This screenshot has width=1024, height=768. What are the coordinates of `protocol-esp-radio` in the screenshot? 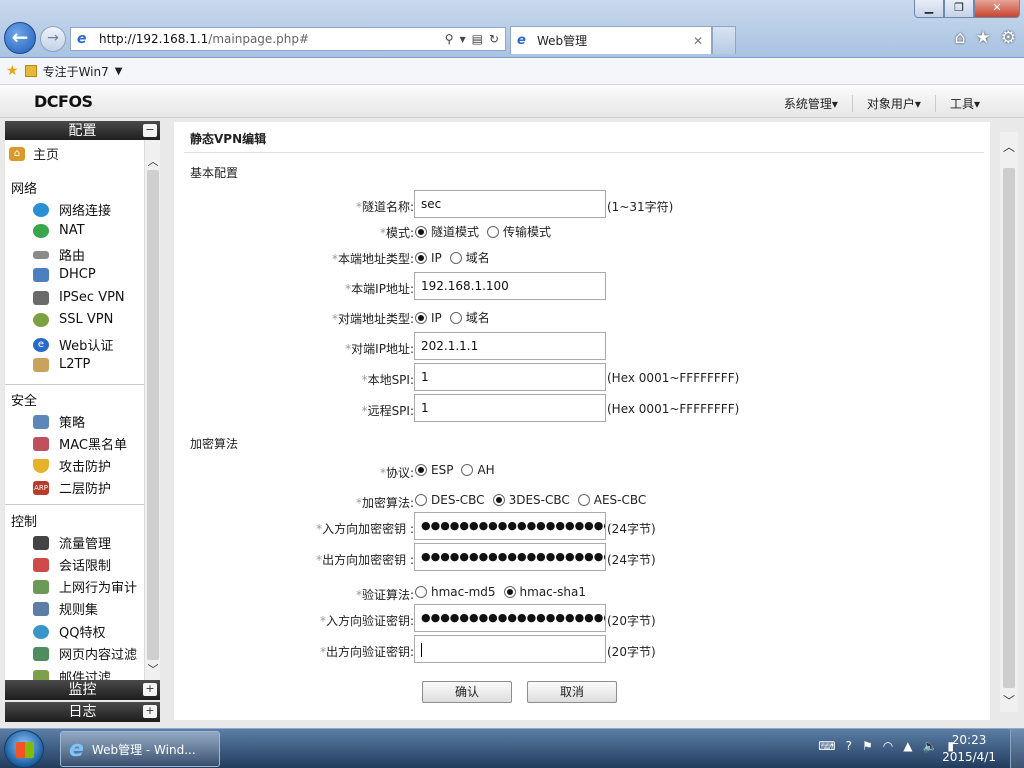 It's located at (421, 470).